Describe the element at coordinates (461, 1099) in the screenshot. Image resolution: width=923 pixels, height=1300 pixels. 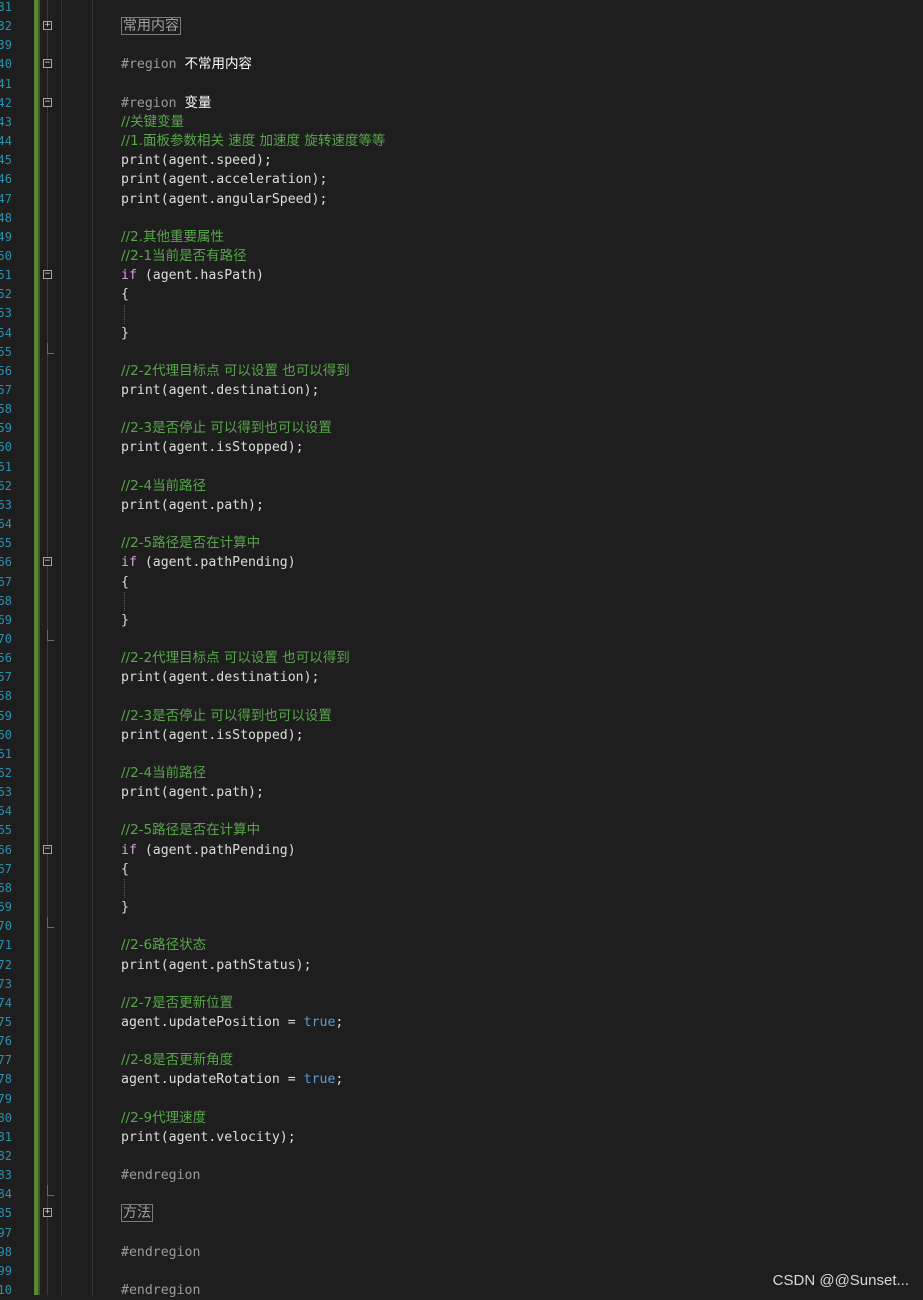
I see `code-line: 79` at that location.